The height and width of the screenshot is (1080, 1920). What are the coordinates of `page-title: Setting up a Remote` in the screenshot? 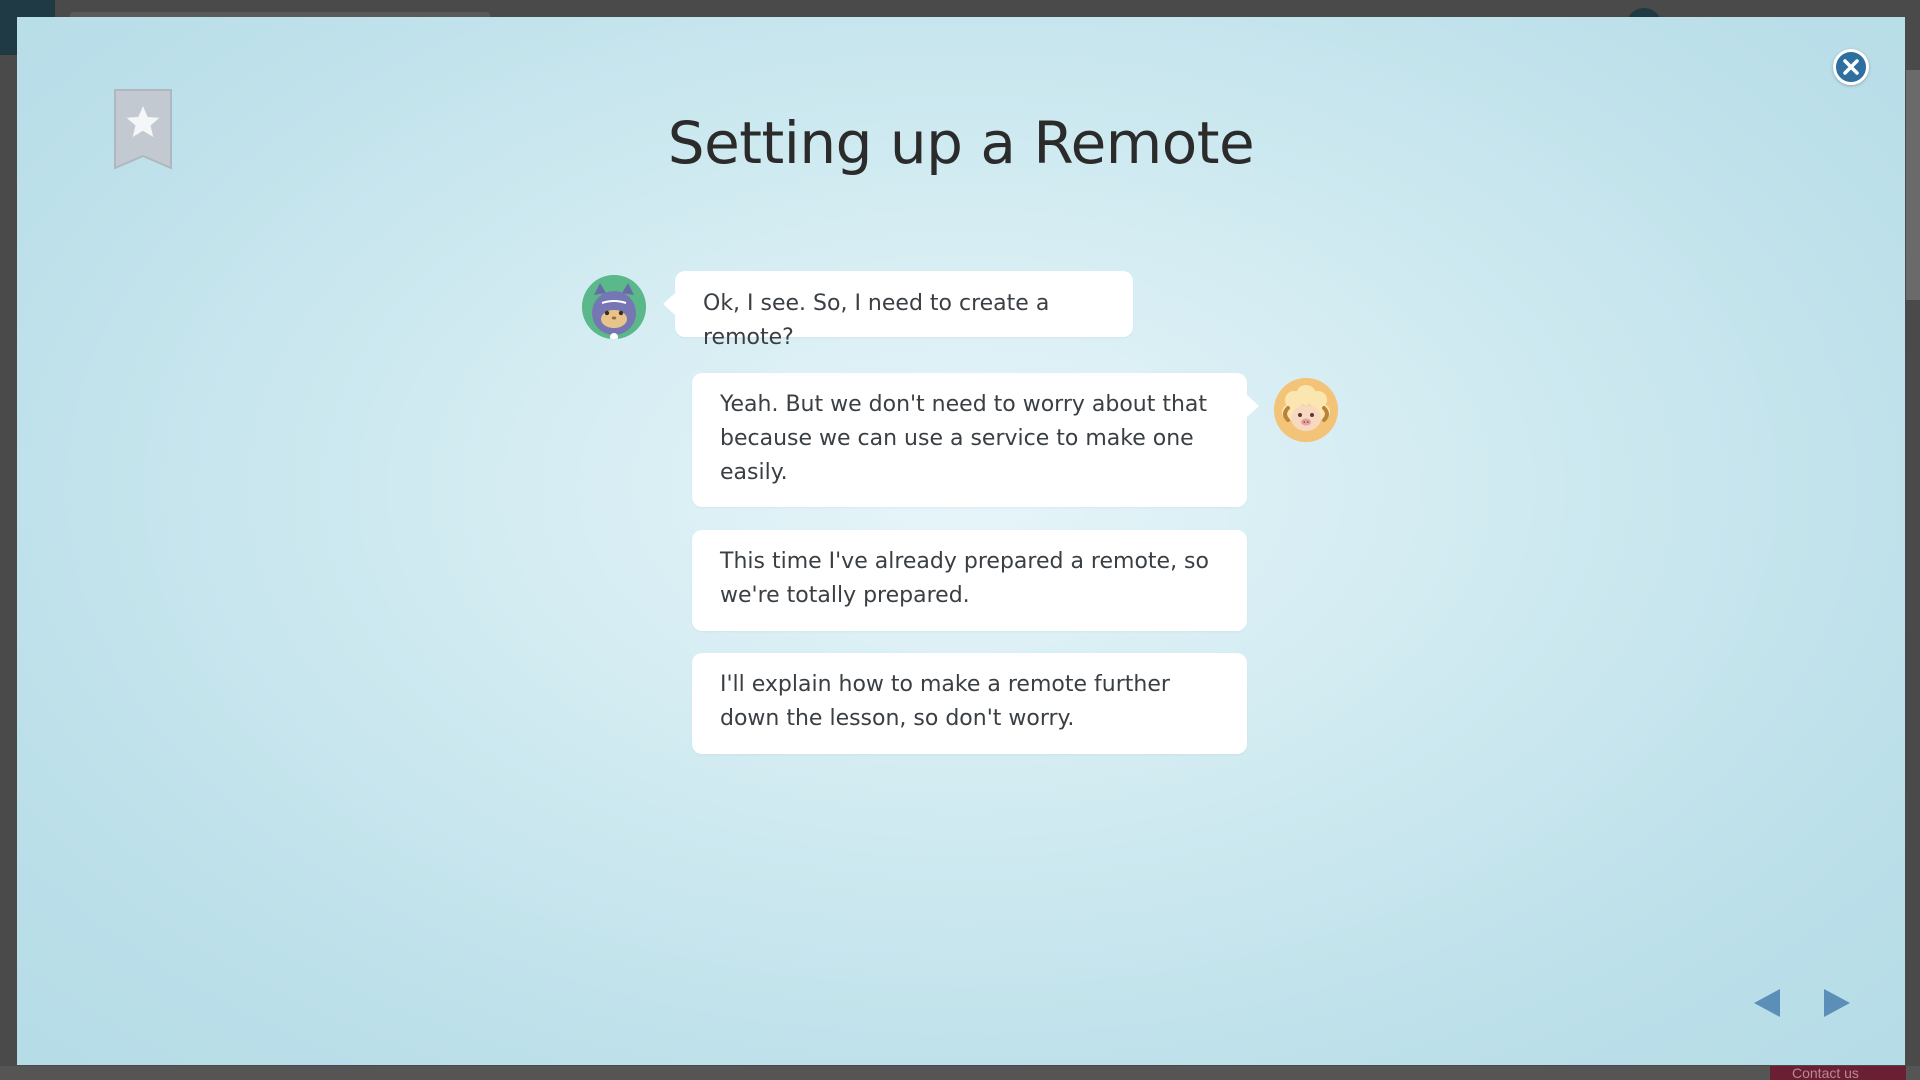 It's located at (961, 143).